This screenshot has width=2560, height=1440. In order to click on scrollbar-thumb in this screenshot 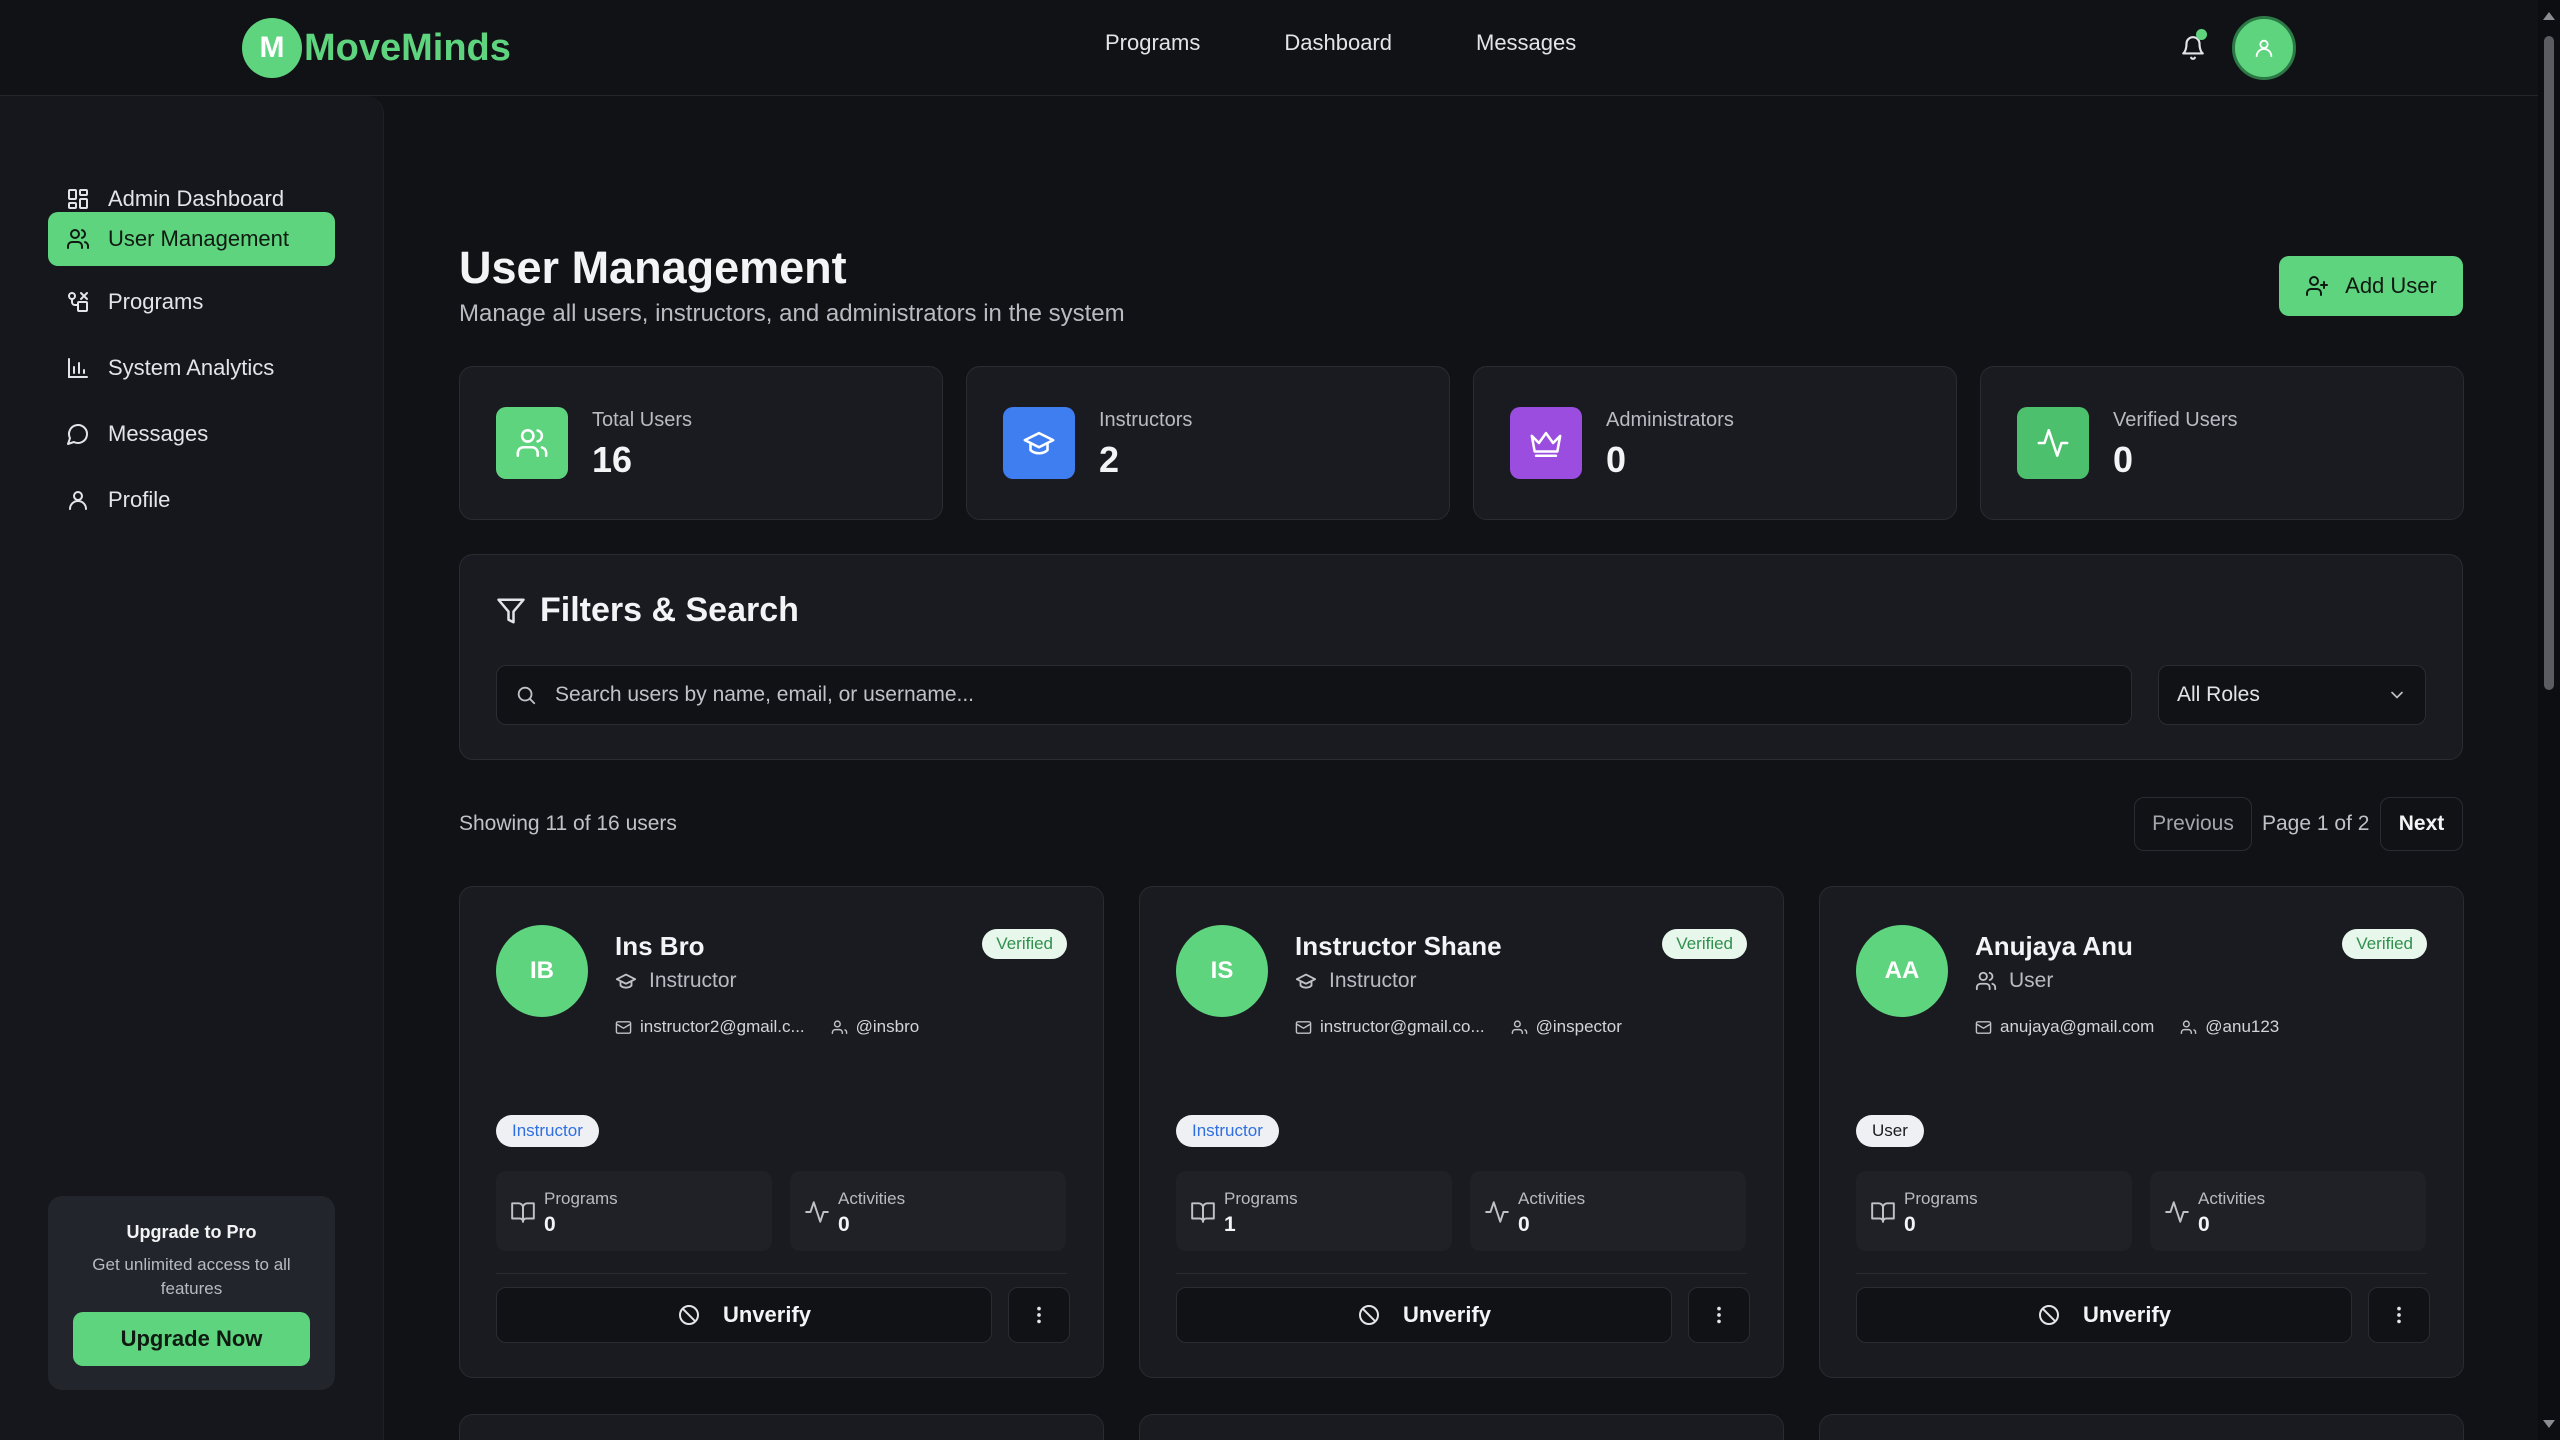, I will do `click(2549, 363)`.